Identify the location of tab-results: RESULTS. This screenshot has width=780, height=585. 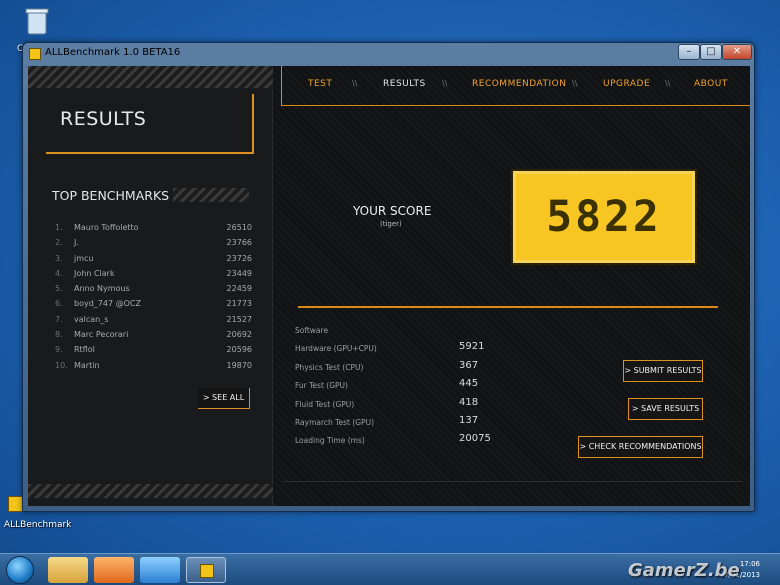
(404, 84).